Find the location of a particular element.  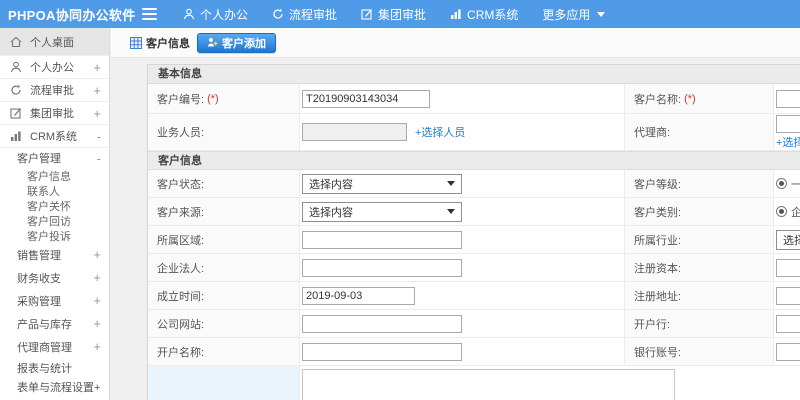

established-date-input is located at coordinates (358, 295).